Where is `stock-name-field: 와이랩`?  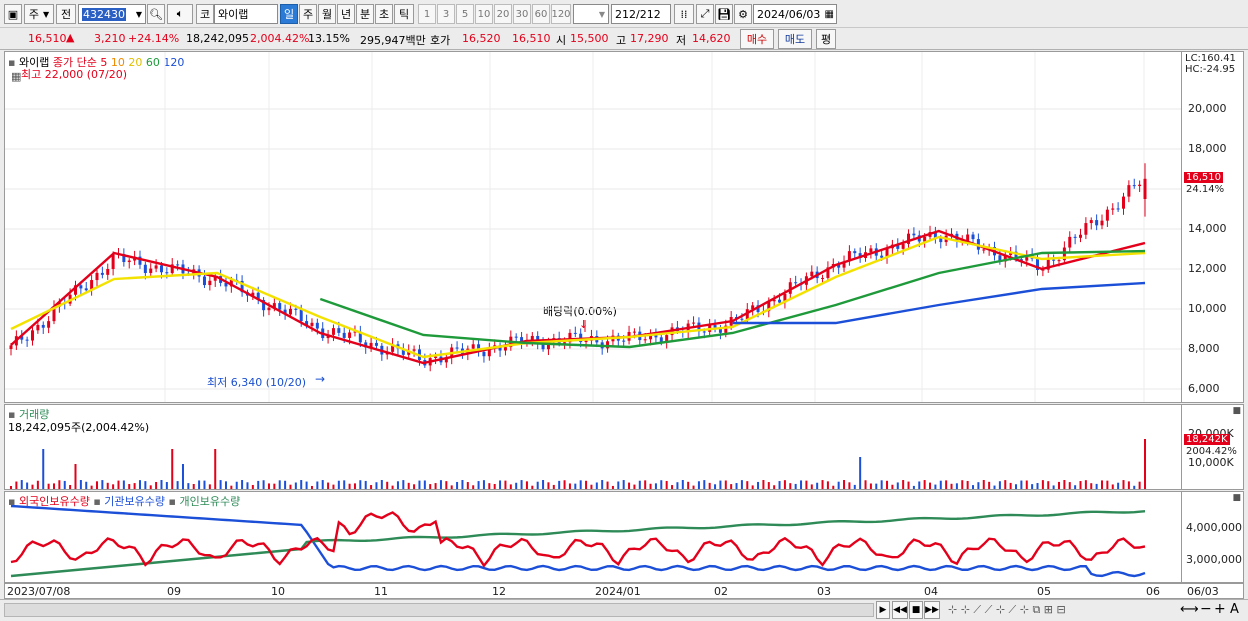
stock-name-field: 와이랩 is located at coordinates (246, 14).